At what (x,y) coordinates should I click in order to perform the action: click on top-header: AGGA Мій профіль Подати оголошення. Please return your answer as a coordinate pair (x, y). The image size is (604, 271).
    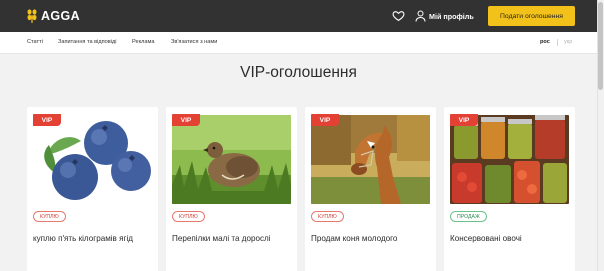
    Looking at the image, I should click on (298, 16).